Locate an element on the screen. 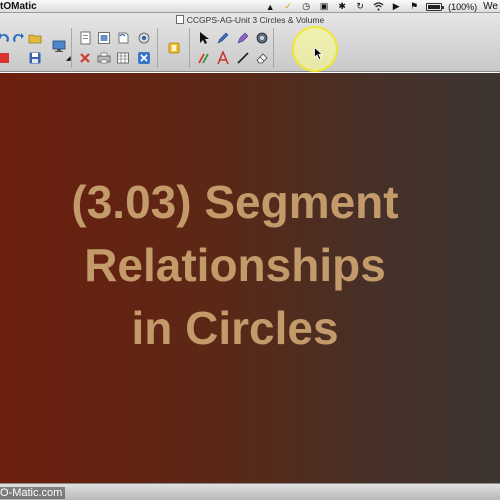 The width and height of the screenshot is (500, 500). volume-icon: ▶ is located at coordinates (396, 6).